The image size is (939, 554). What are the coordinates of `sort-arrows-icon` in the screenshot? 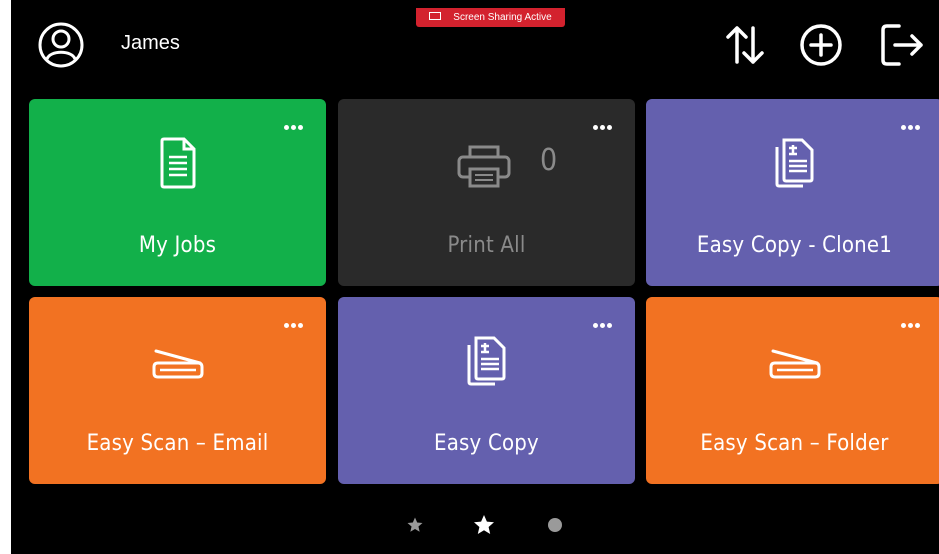 It's located at (745, 45).